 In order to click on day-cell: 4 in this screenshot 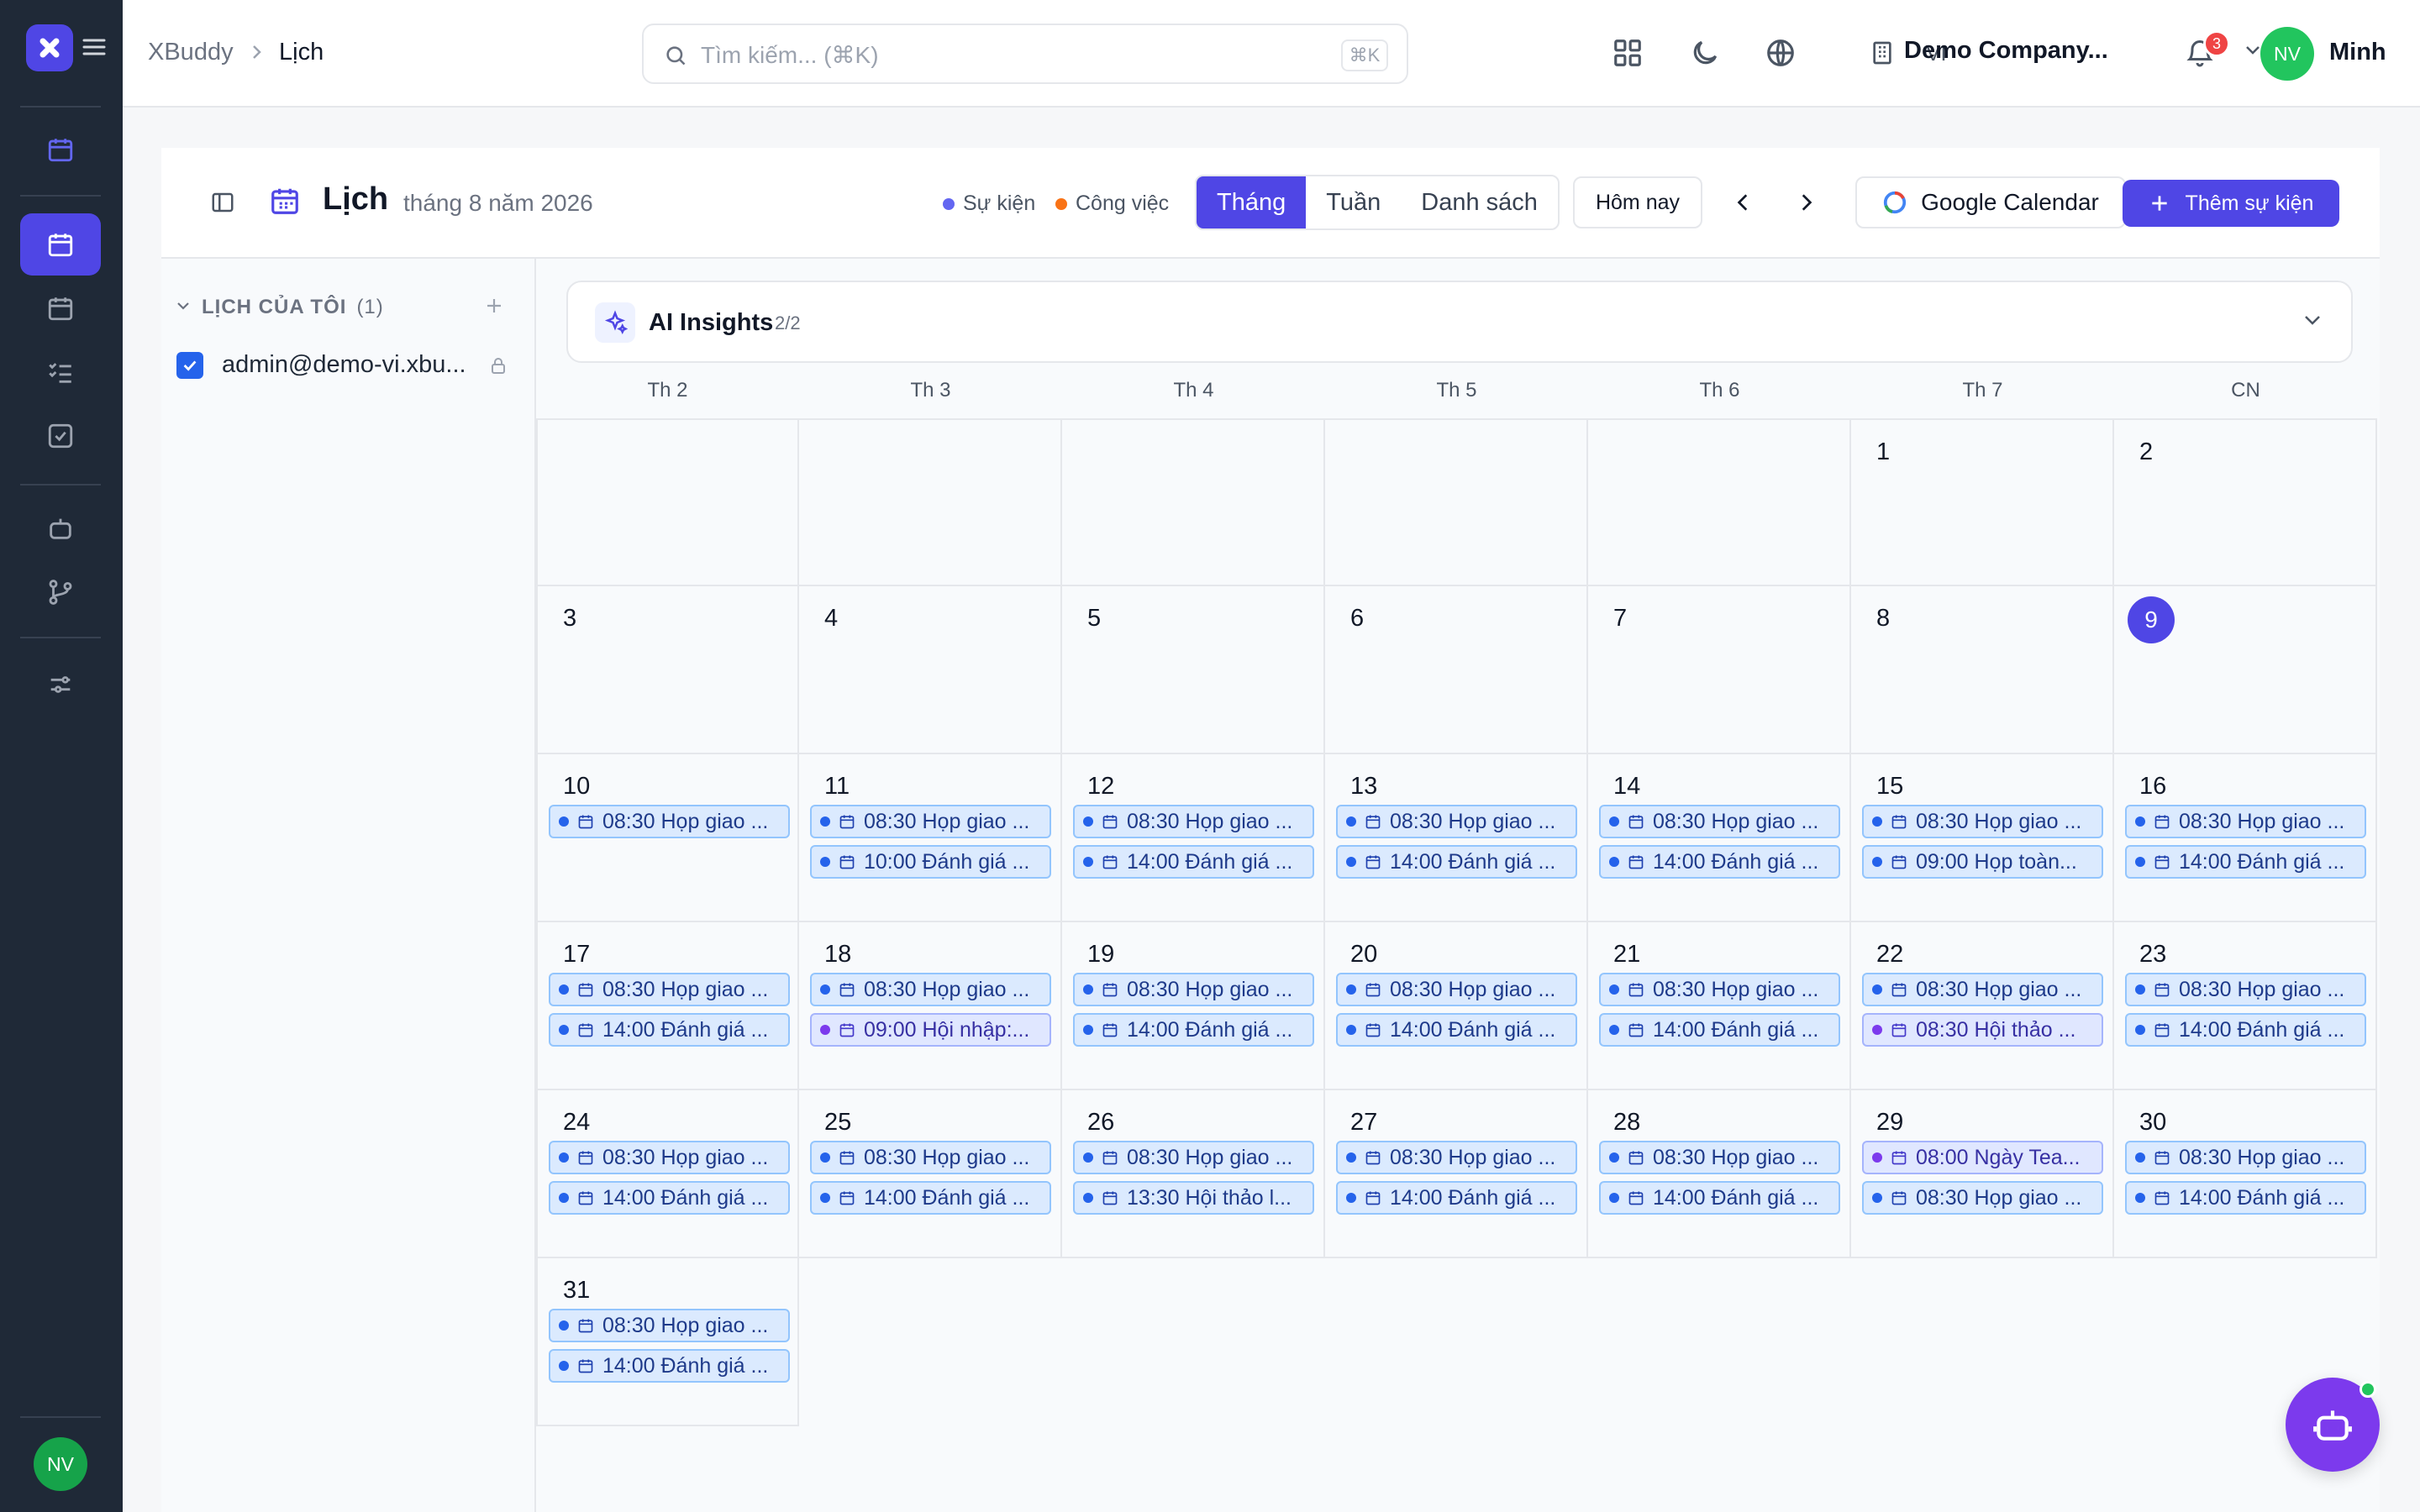, I will do `click(931, 670)`.